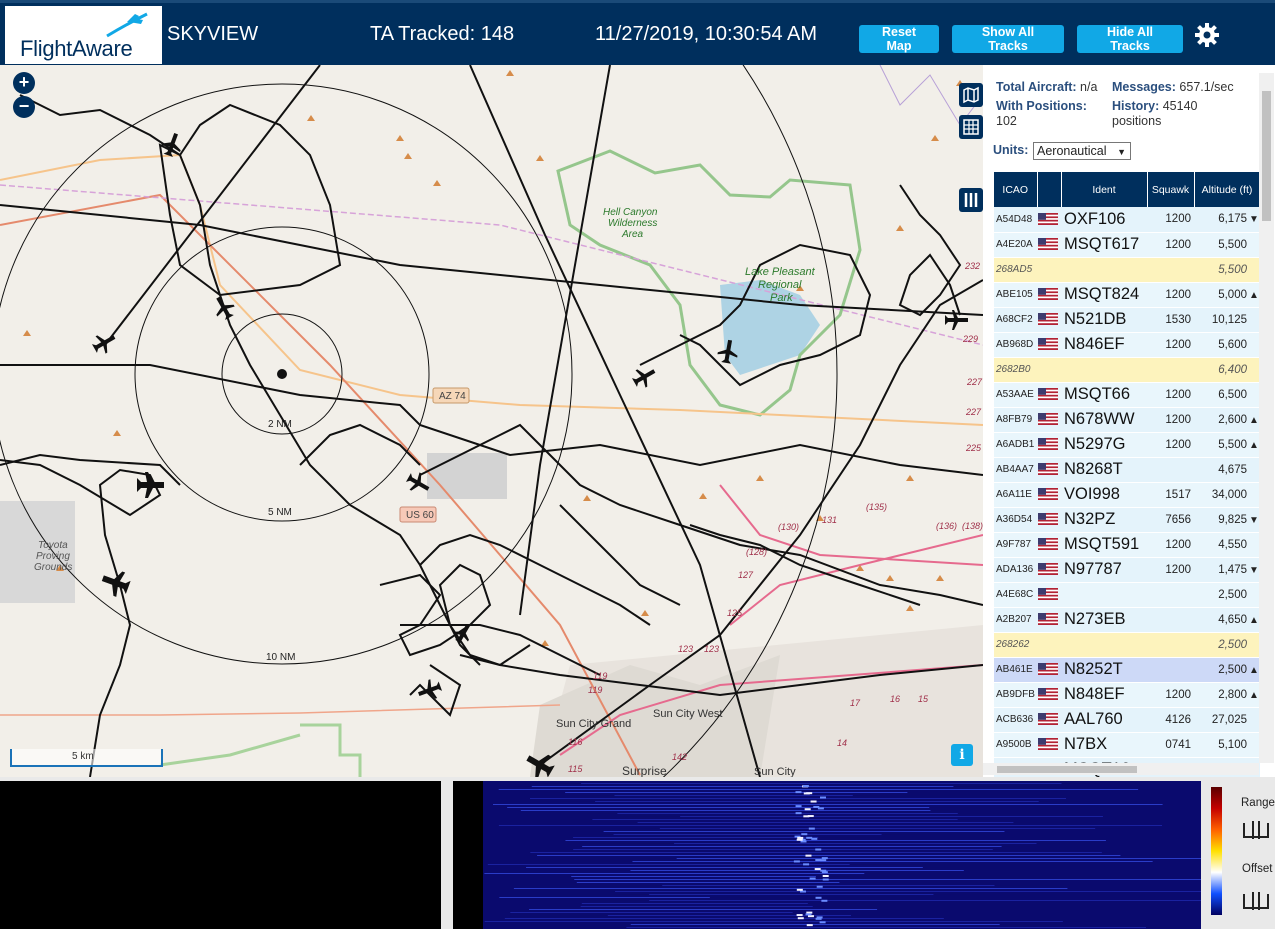 The height and width of the screenshot is (929, 1275). I want to click on altitude-value: 2,600, so click(1232, 419).